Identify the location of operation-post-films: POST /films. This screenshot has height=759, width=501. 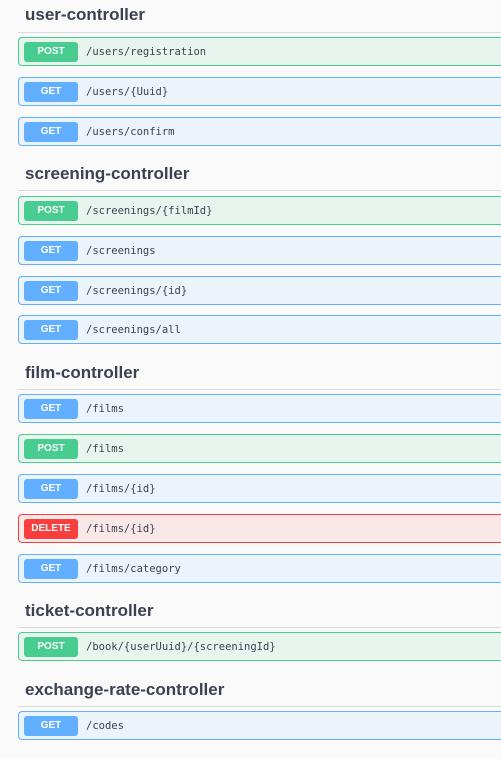
(259, 448).